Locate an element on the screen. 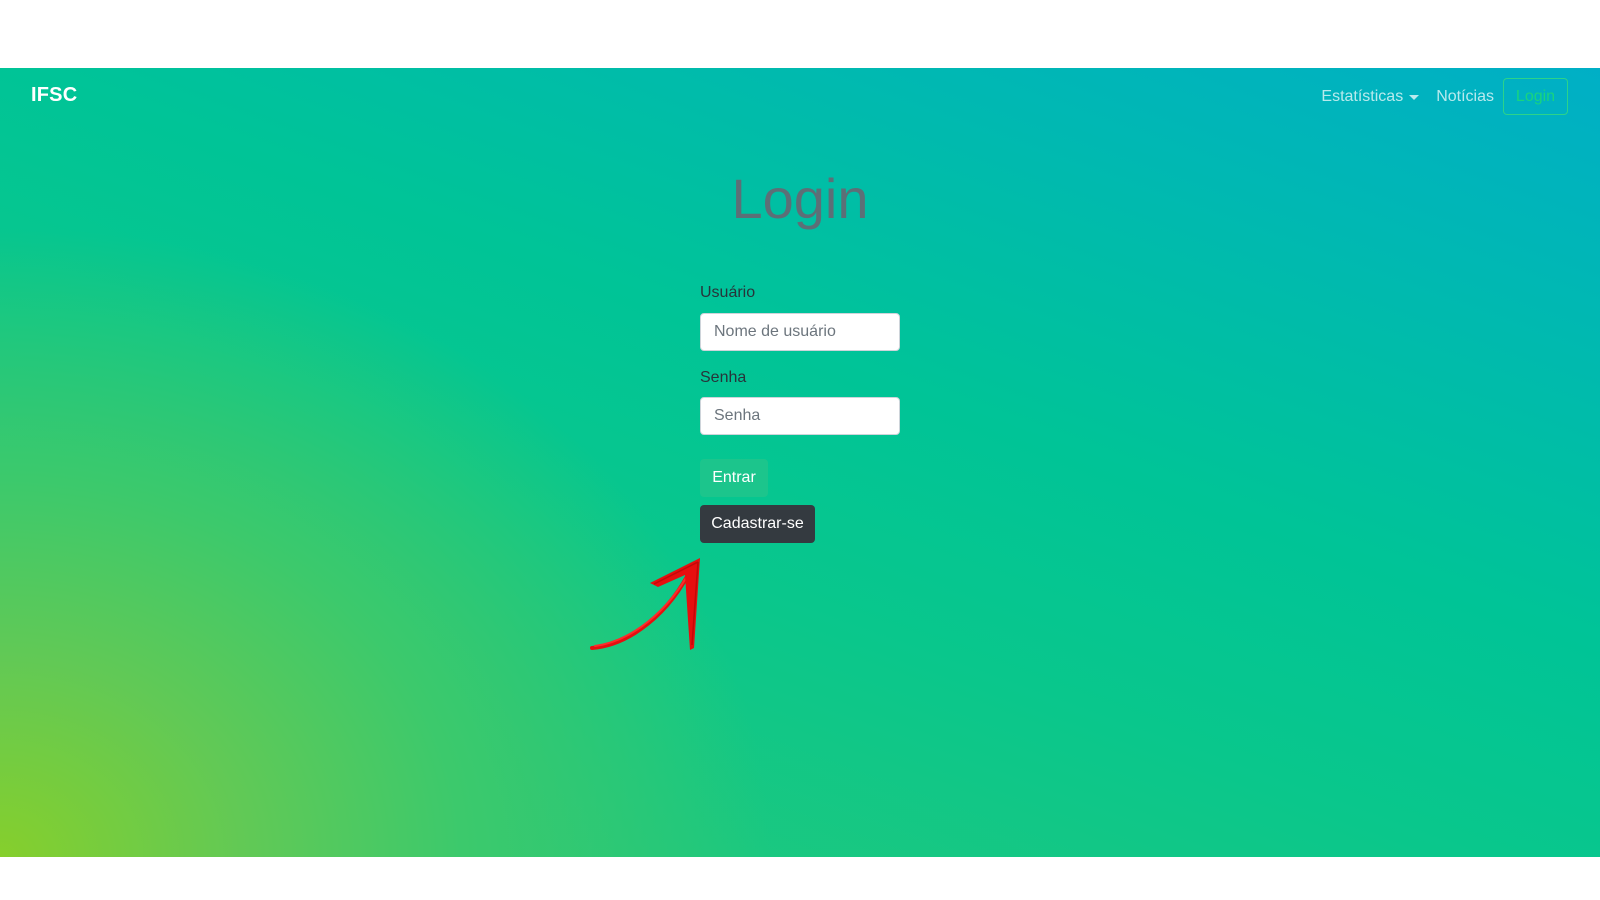 The image size is (1600, 900). nav-dropdown-estatisticas: Estatísticas is located at coordinates (1370, 96).